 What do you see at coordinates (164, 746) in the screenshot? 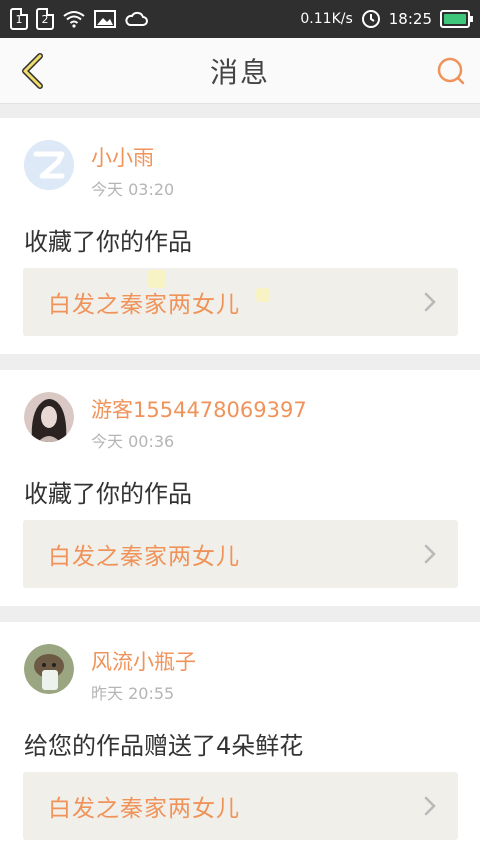
I see `action-text: 给您的作品赠送了4朵鲜花` at bounding box center [164, 746].